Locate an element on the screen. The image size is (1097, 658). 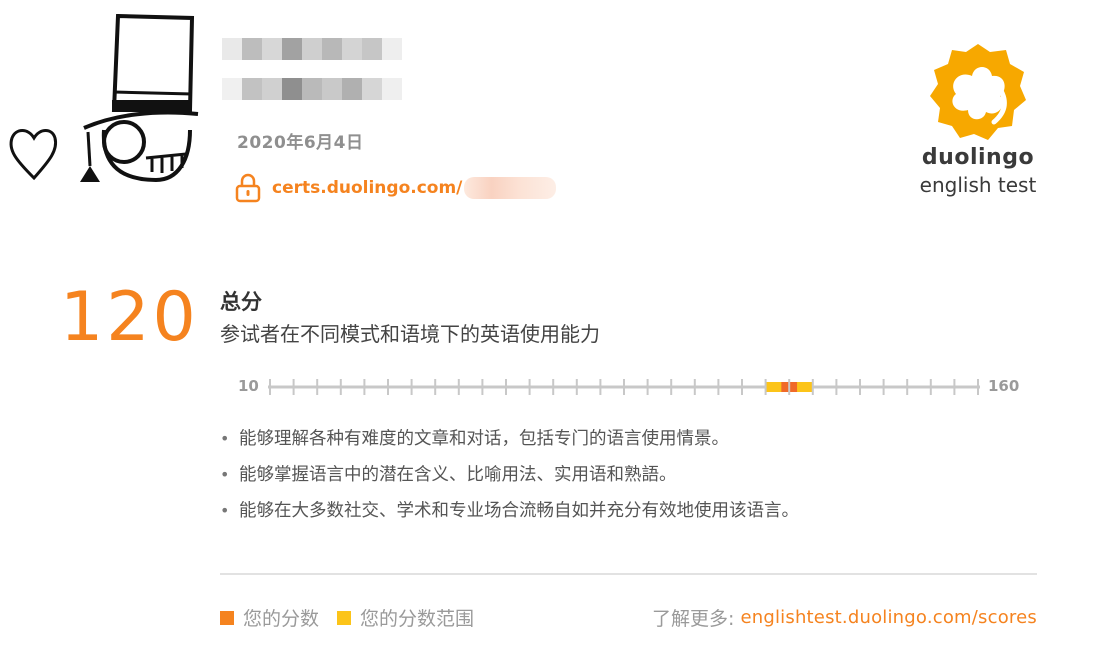
descriptor-item: 能够掌握语言中的潜在含义、比喻用法、实用语和熟語。 is located at coordinates (509, 480).